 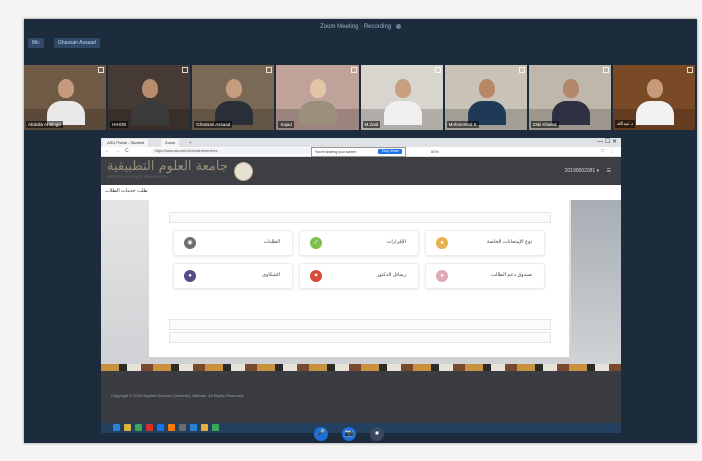 What do you see at coordinates (190, 243) in the screenshot?
I see `service-icon: ◉` at bounding box center [190, 243].